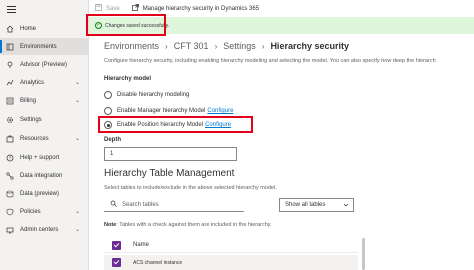  Describe the element at coordinates (10, 83) in the screenshot. I see `analytics-icon` at that location.